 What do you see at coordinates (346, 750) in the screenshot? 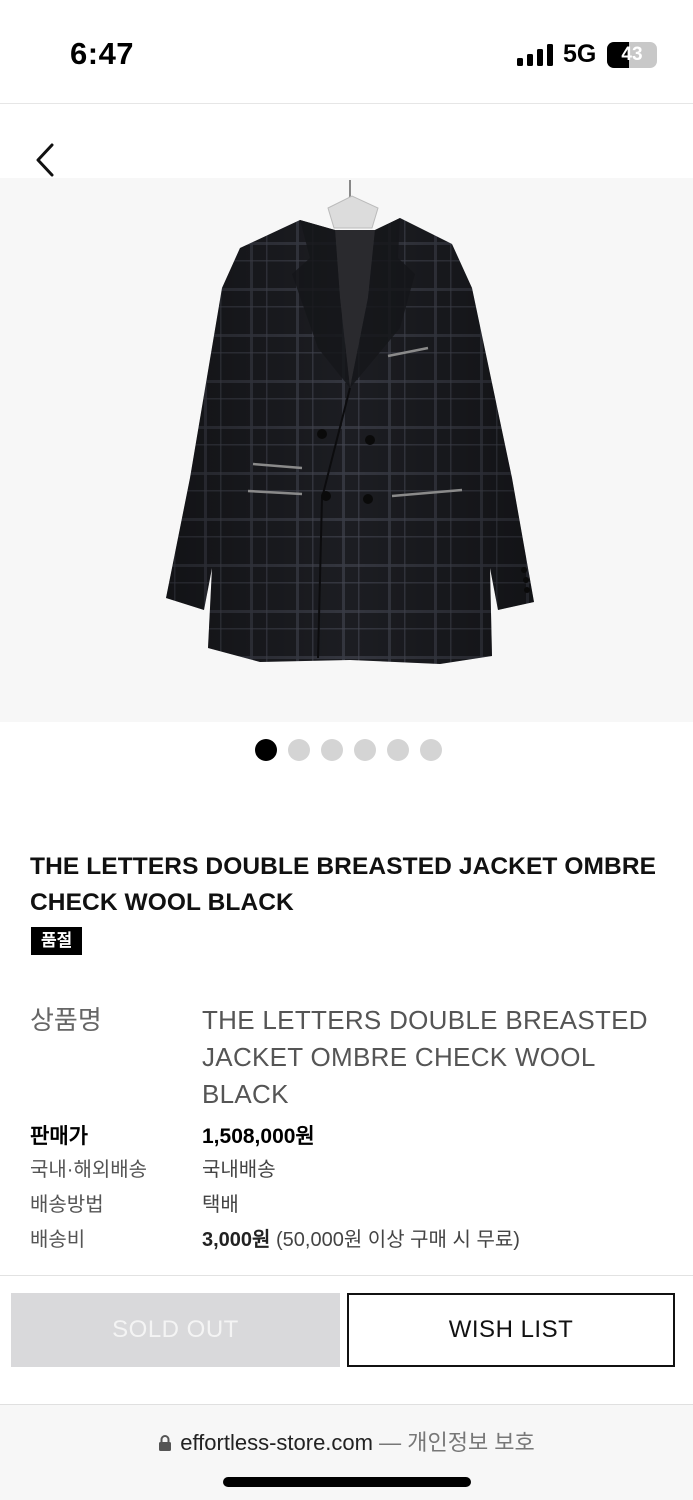
I see `carousel-dots` at bounding box center [346, 750].